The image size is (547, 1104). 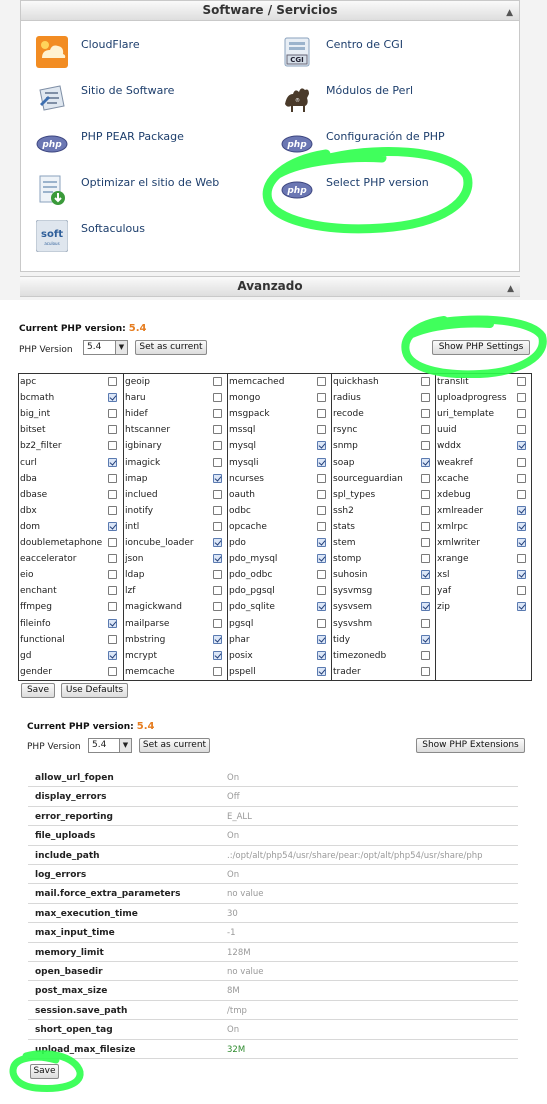 What do you see at coordinates (231, 933) in the screenshot?
I see `setting-value: -1` at bounding box center [231, 933].